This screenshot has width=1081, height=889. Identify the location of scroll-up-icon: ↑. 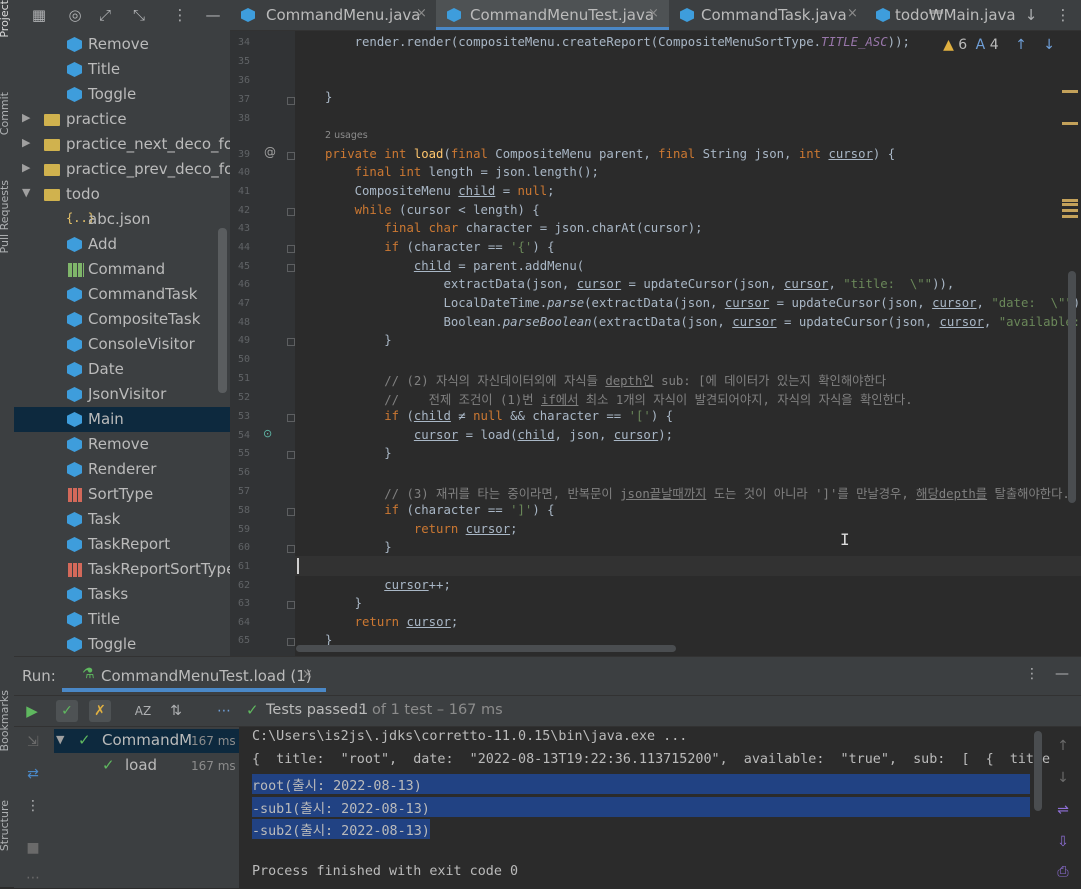
(1063, 746).